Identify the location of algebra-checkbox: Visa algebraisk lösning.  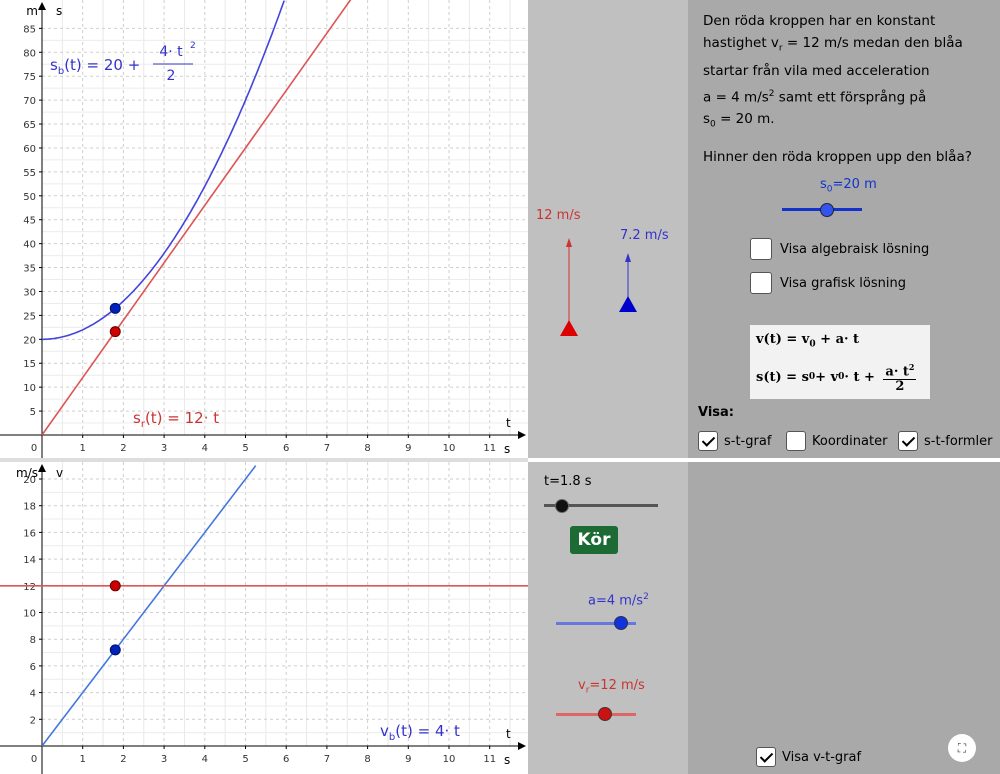
(839, 249).